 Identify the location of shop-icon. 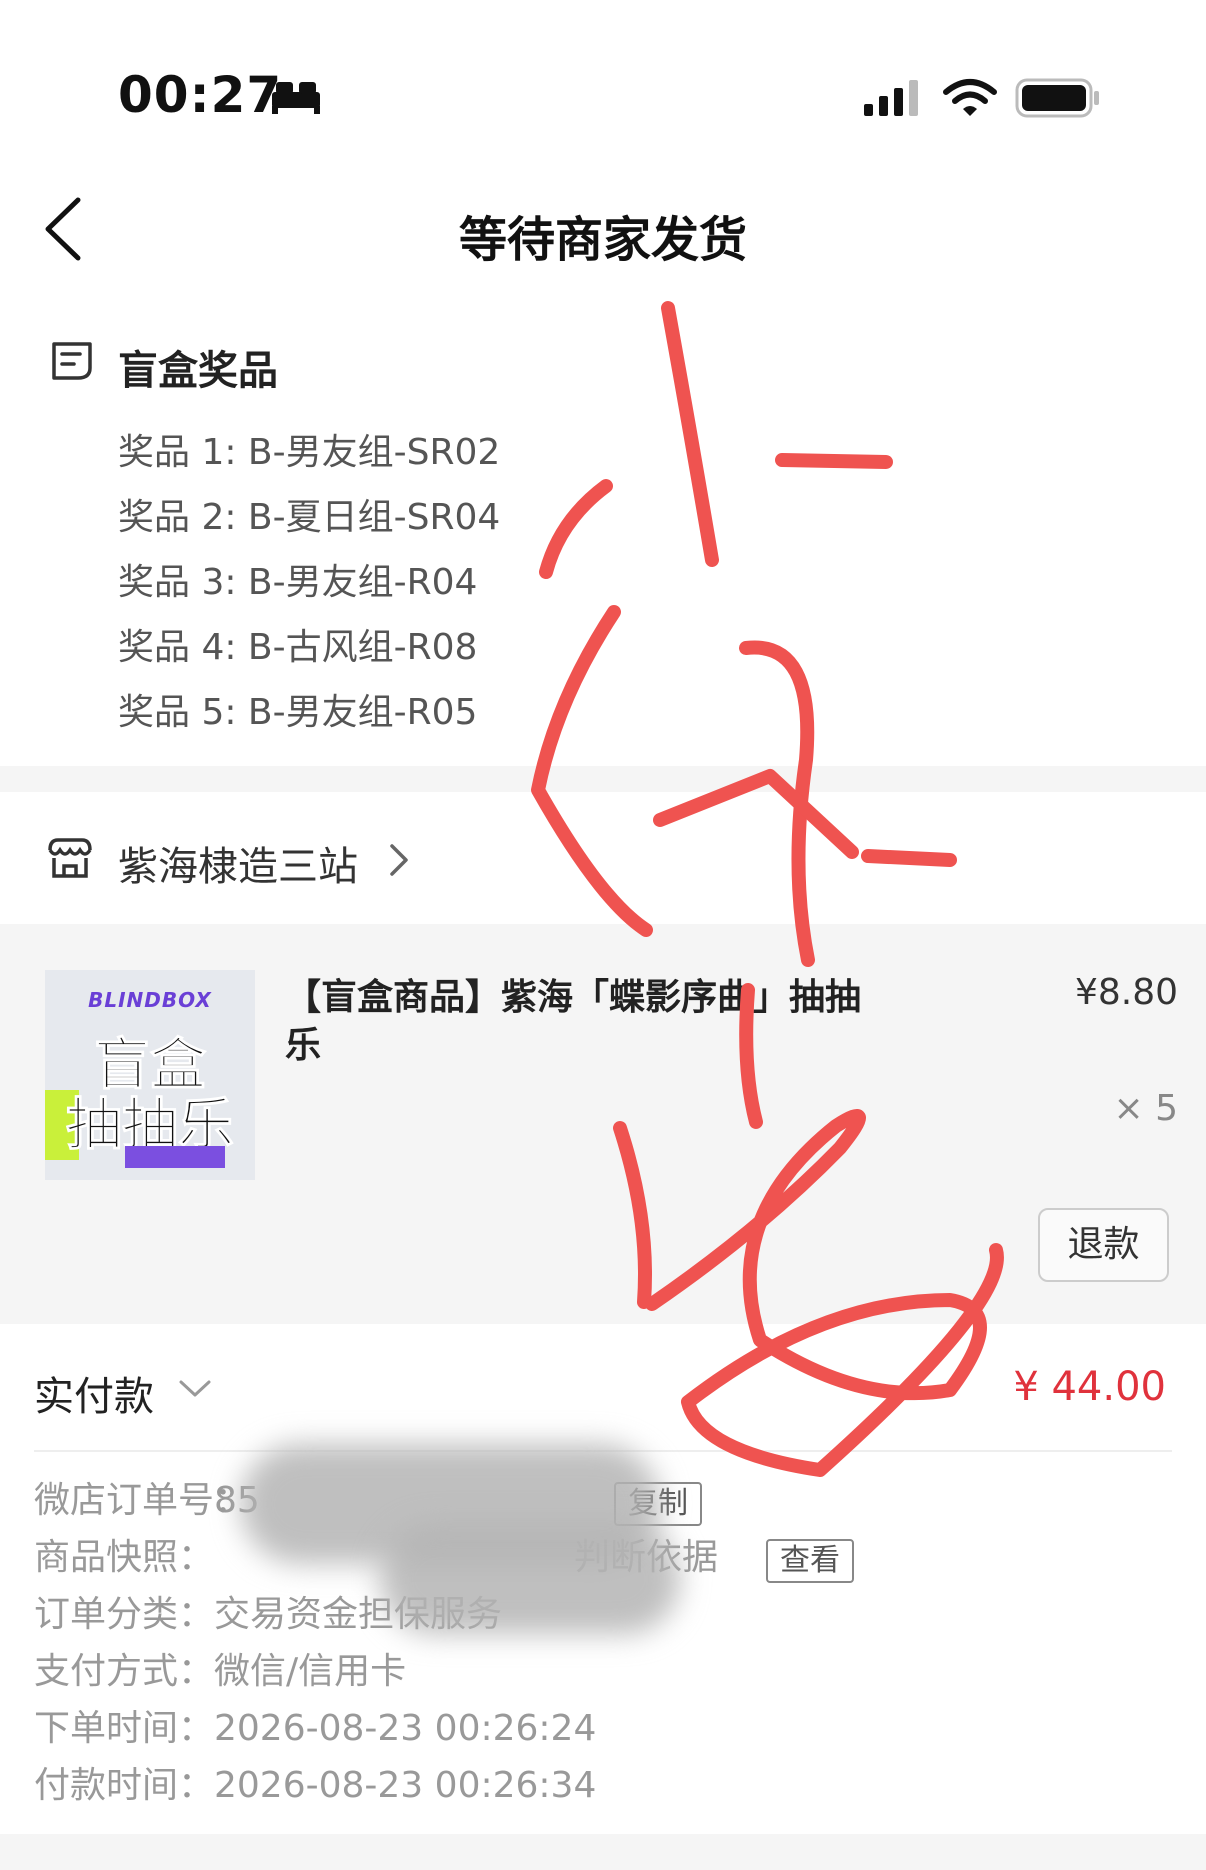
(70, 858).